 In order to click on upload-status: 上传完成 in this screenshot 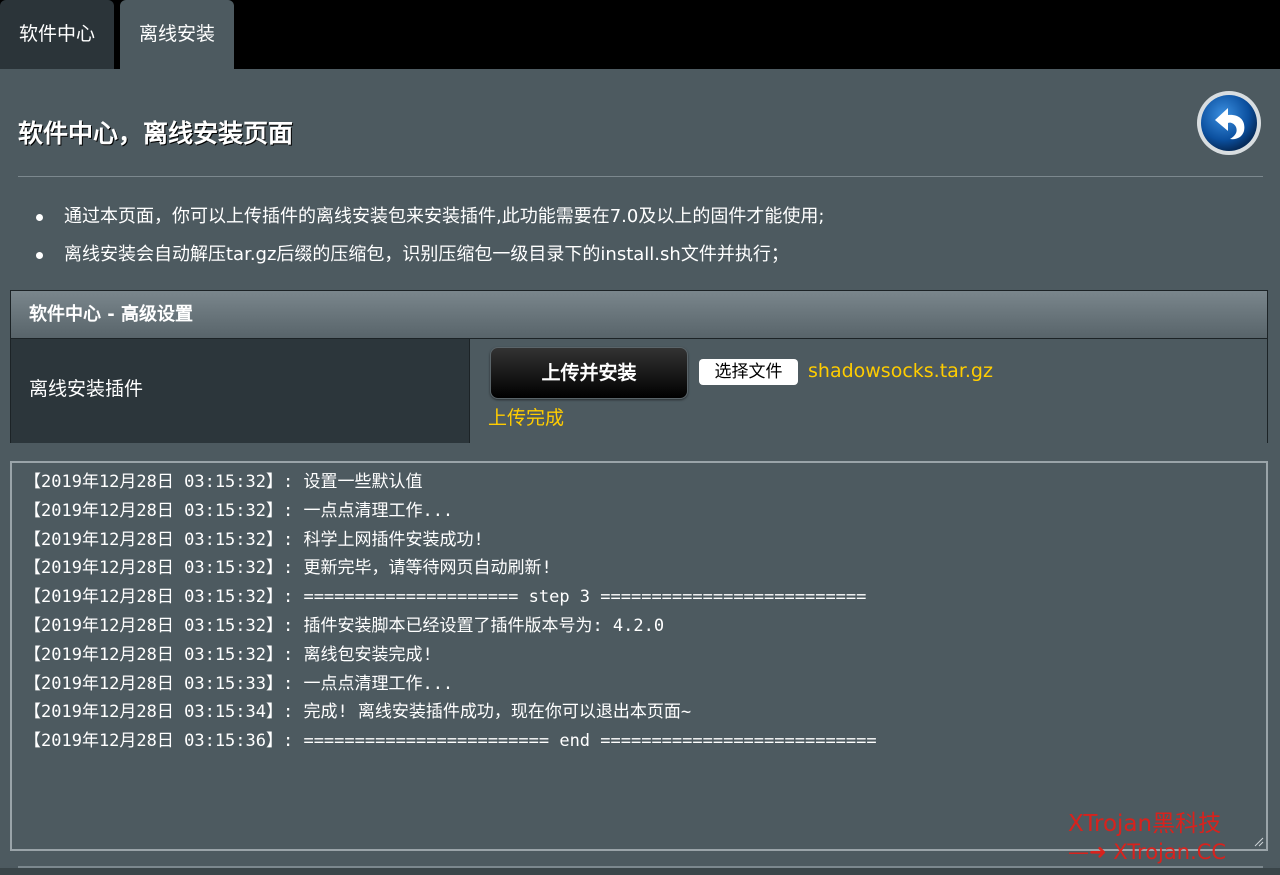, I will do `click(526, 418)`.